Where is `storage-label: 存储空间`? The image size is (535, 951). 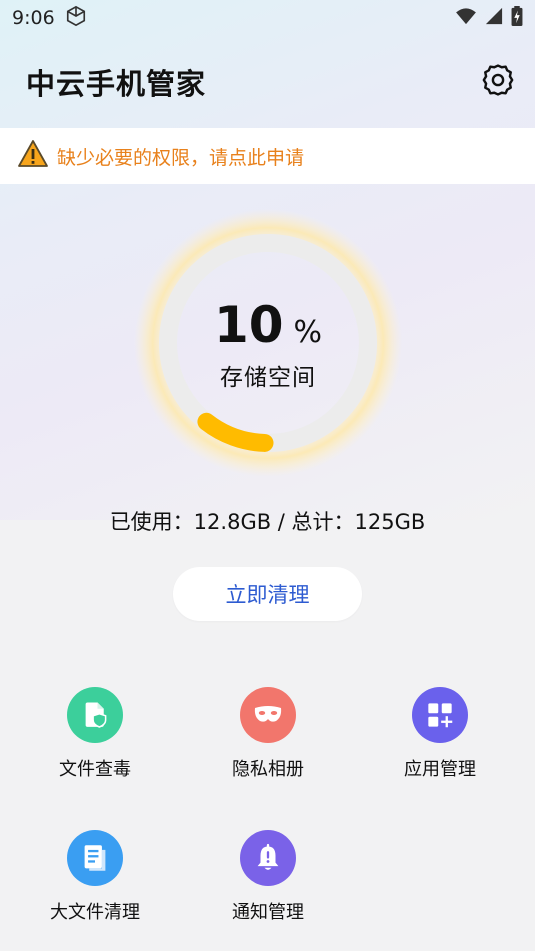 storage-label: 存储空间 is located at coordinates (268, 378).